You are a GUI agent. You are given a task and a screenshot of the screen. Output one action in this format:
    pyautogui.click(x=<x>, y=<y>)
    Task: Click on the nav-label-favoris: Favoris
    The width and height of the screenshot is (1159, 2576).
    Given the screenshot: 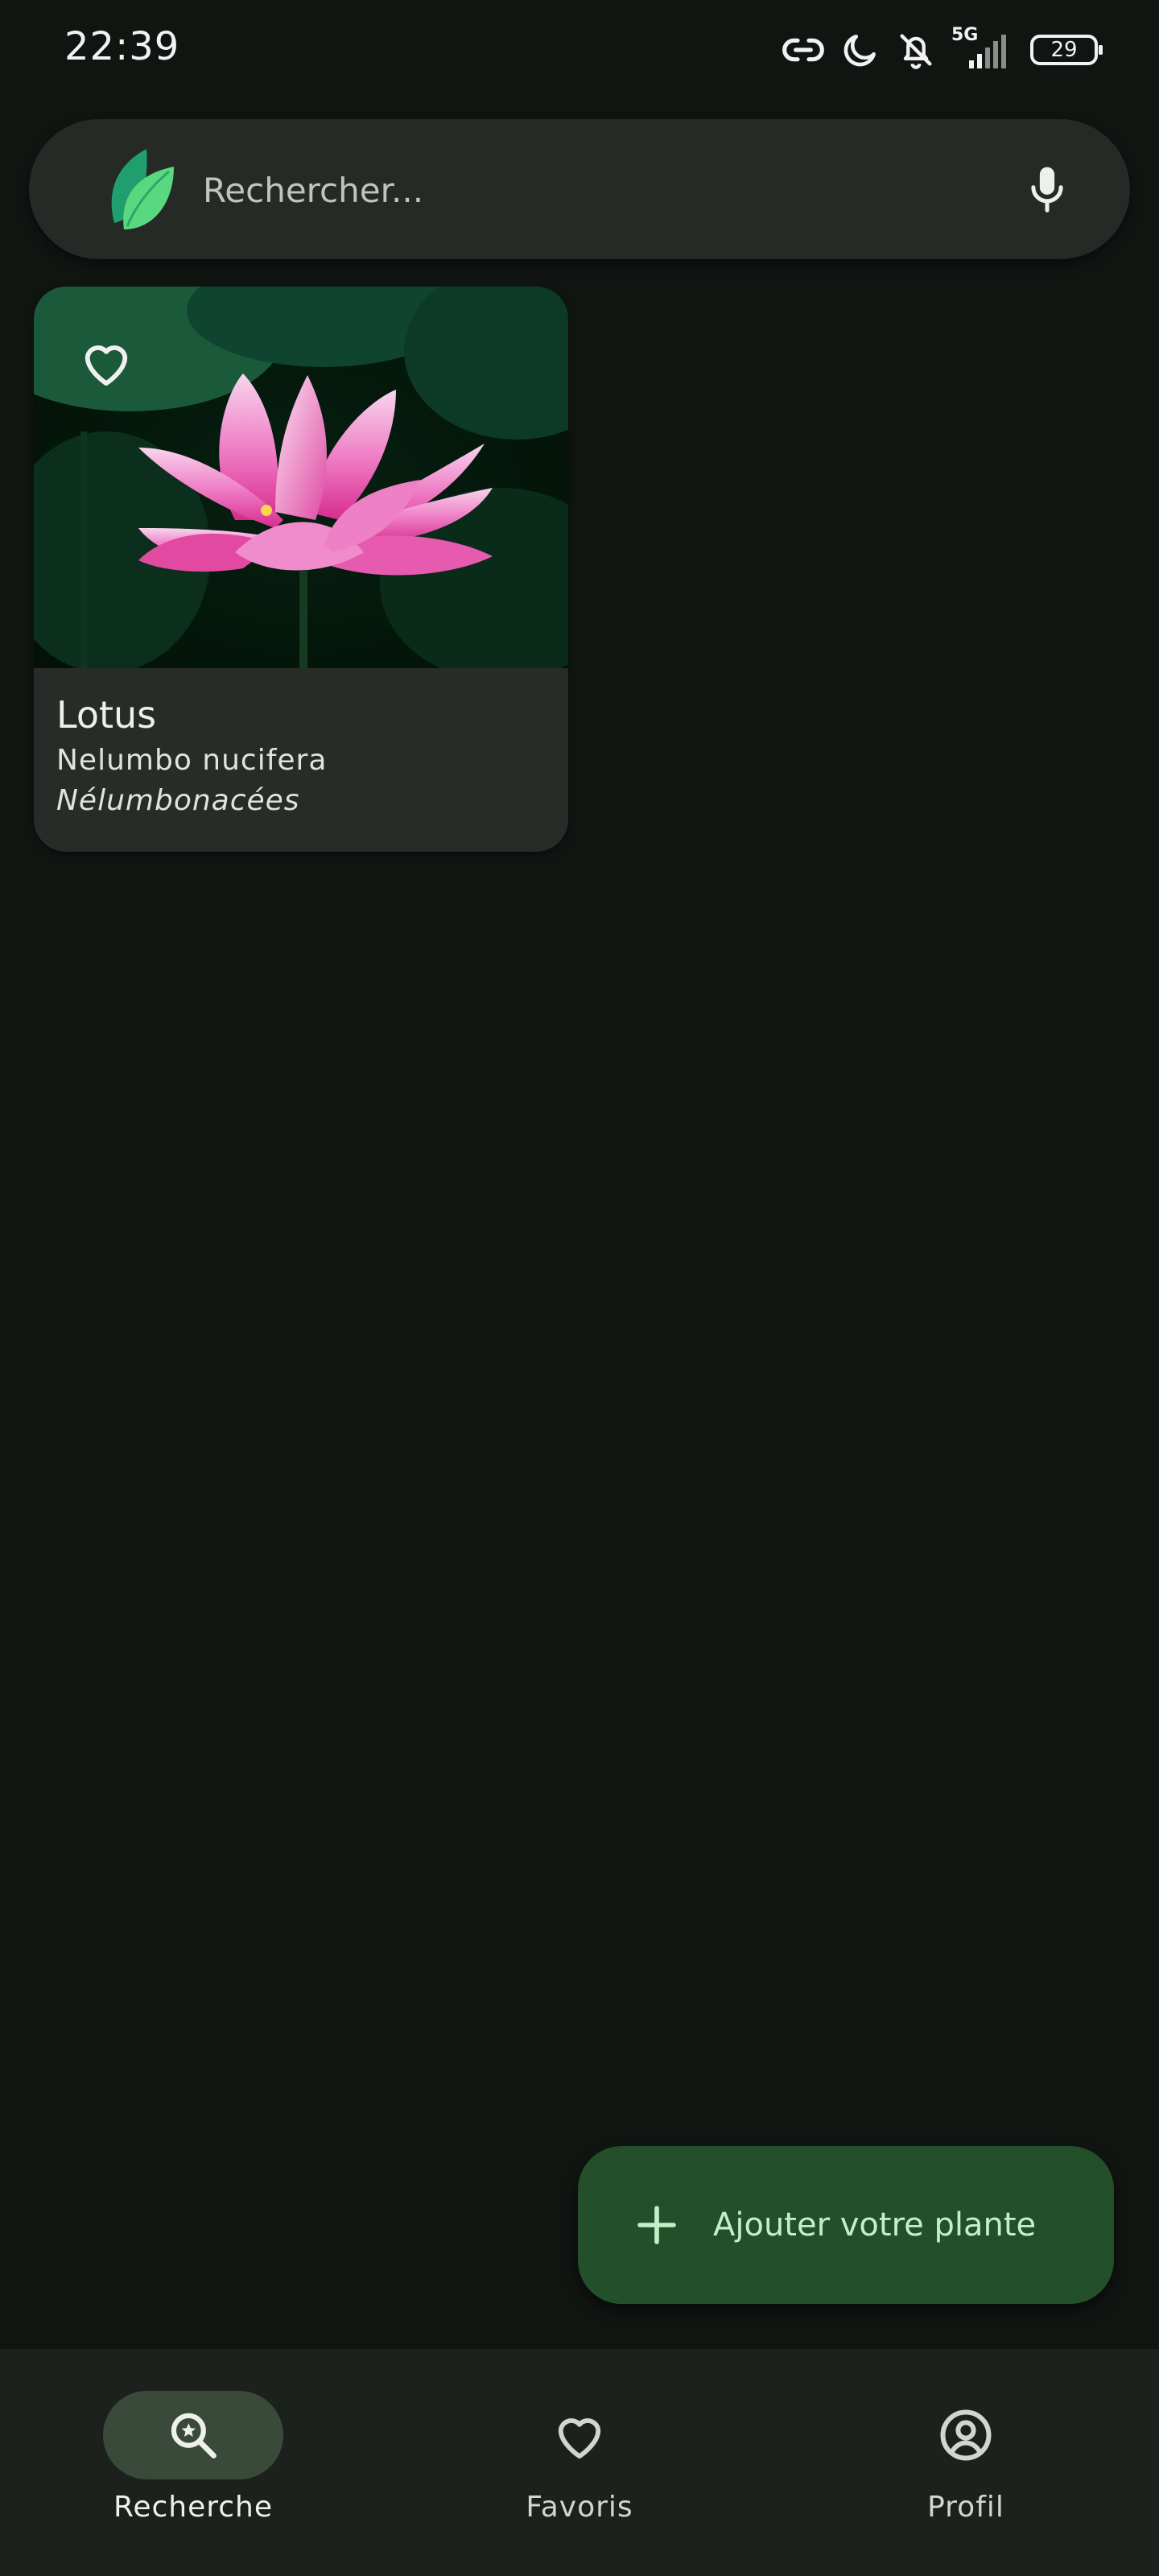 What is the action you would take?
    pyautogui.click(x=579, y=2507)
    